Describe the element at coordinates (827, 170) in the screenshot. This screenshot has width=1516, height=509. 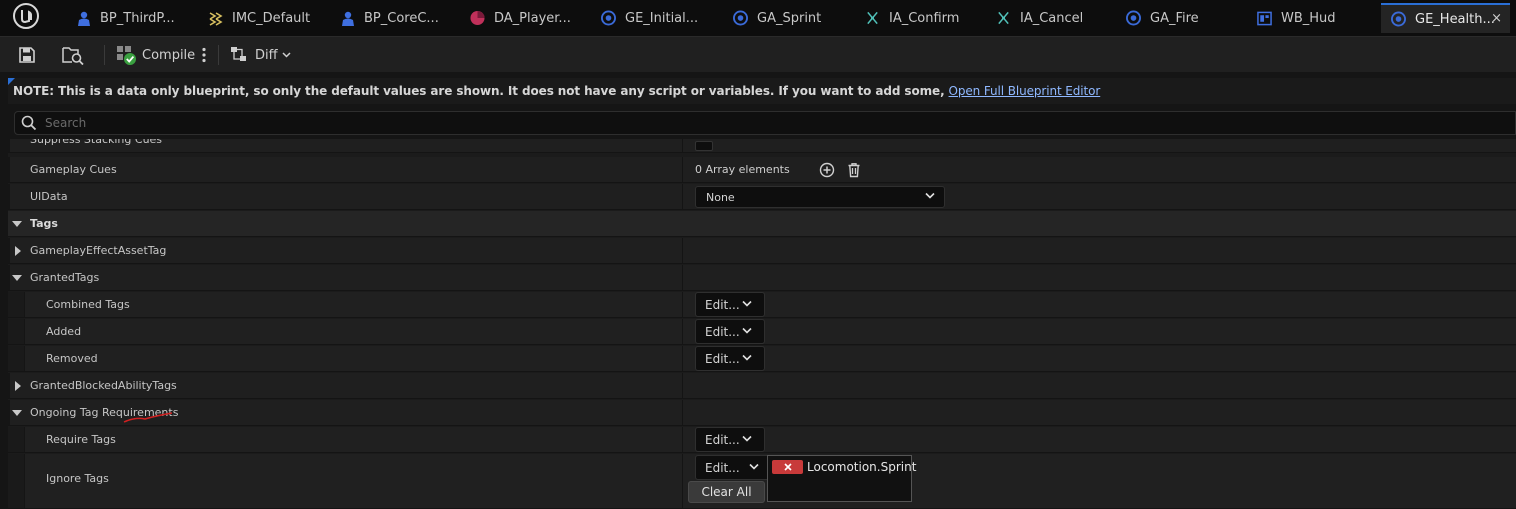
I see `add-element-icon` at that location.